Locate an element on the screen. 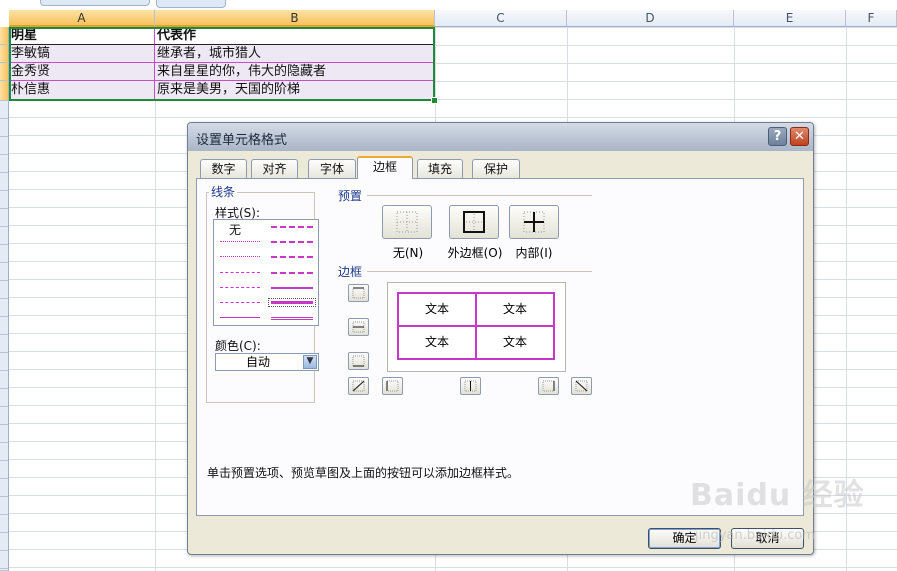  line-style-medium is located at coordinates (292, 288).